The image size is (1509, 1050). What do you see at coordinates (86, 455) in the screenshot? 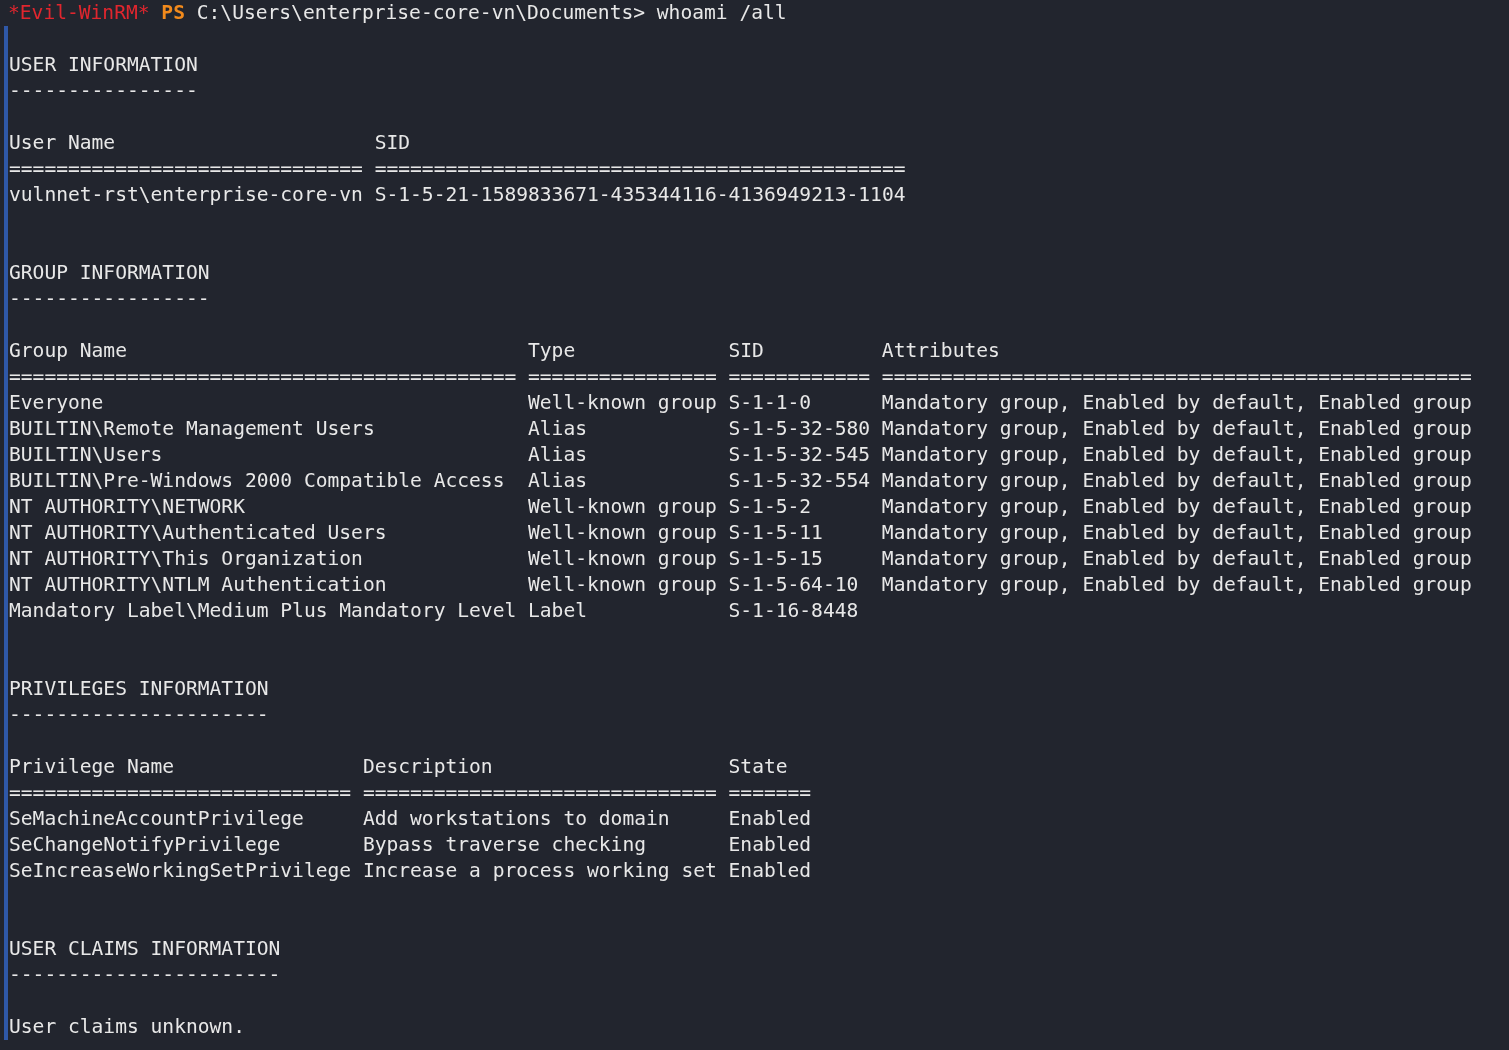
I see `table-cell-text: BUILTIN\Users` at bounding box center [86, 455].